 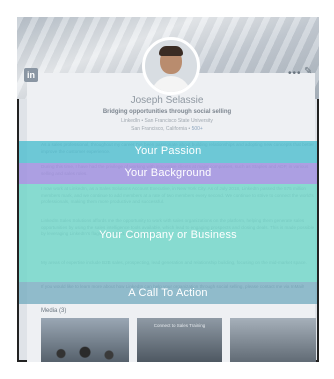 I want to click on avatar-hair, so click(x=171, y=51).